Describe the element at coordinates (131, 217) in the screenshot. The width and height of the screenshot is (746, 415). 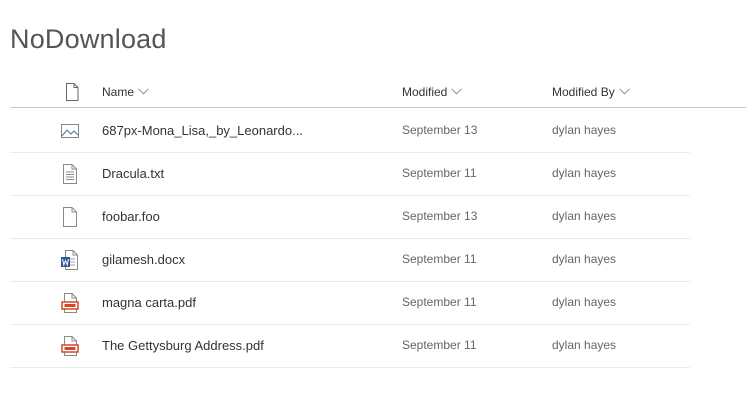
I see `file-name-link: foobar.foo` at that location.